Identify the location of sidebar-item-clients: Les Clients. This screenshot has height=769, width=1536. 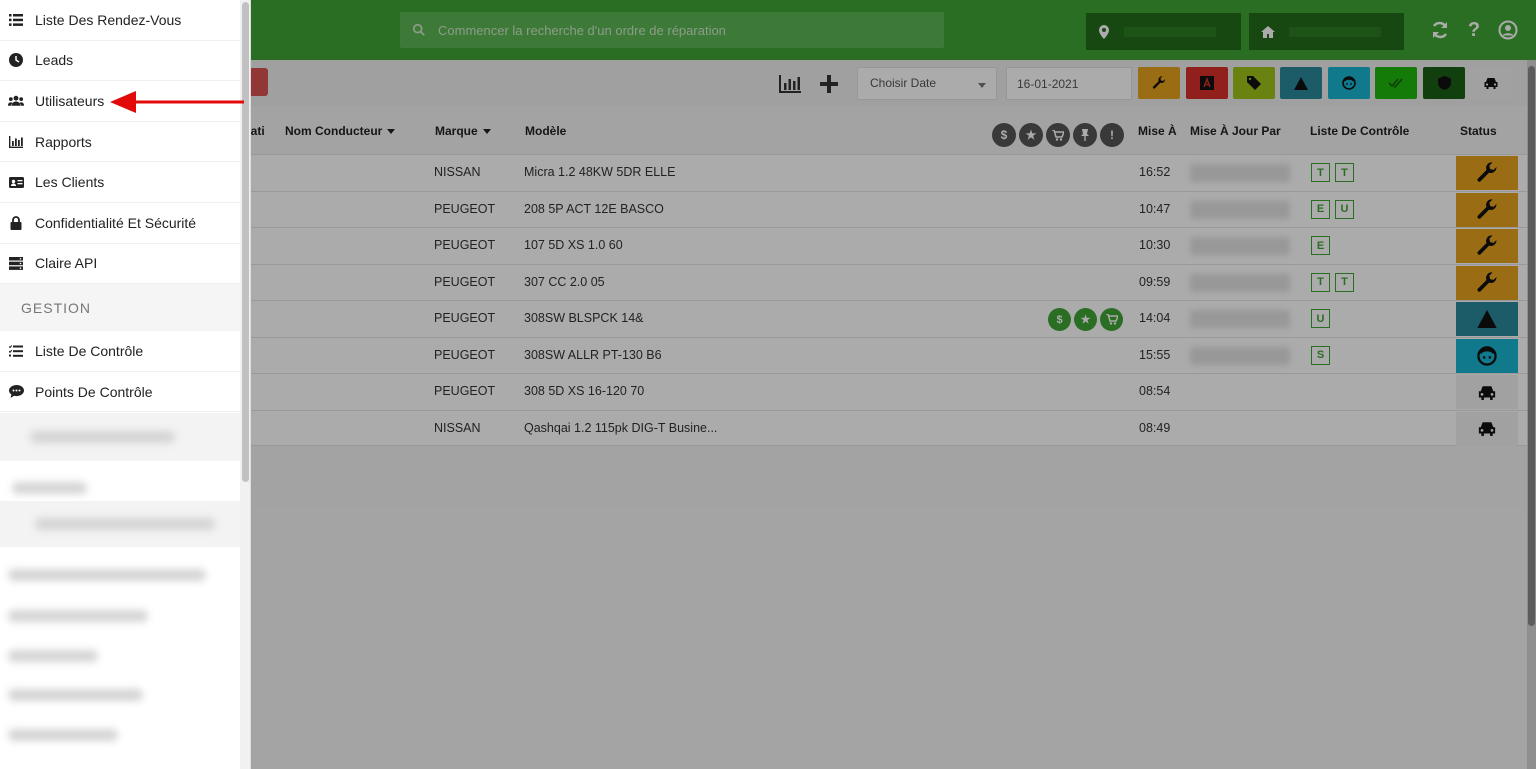
(125, 182).